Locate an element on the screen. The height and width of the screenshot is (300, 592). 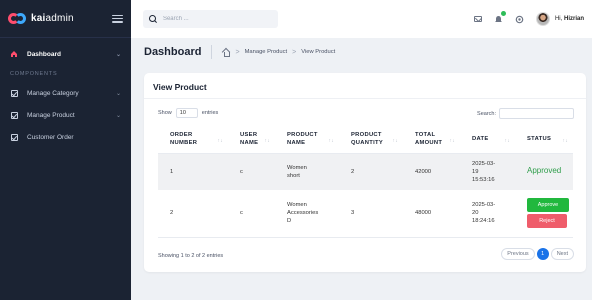
brand-header: kaiadmin is located at coordinates (65, 19).